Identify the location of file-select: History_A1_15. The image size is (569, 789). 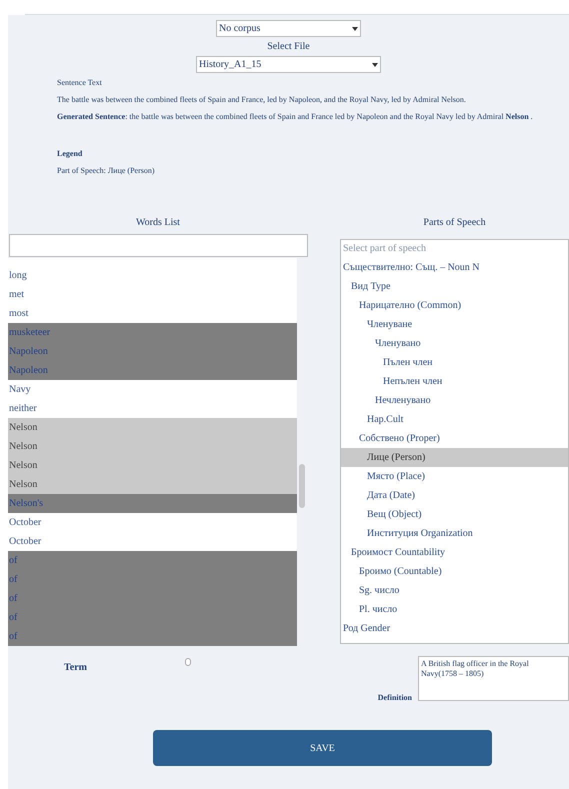
(288, 64).